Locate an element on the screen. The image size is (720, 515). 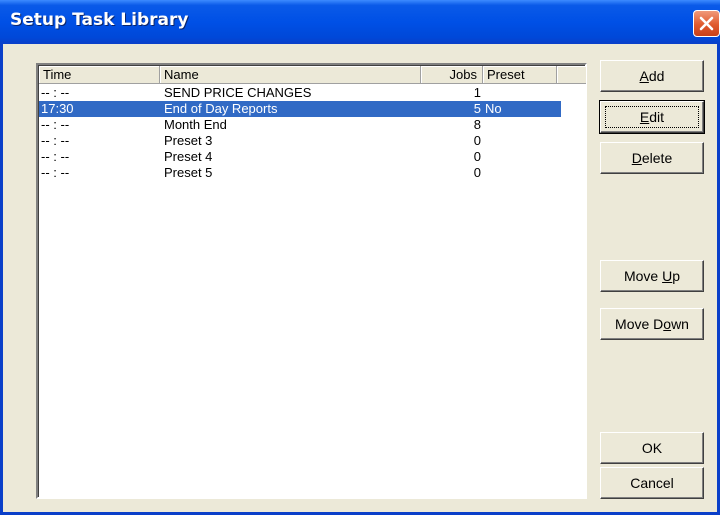
list-header: Time Name Jobs Preset is located at coordinates (312, 75).